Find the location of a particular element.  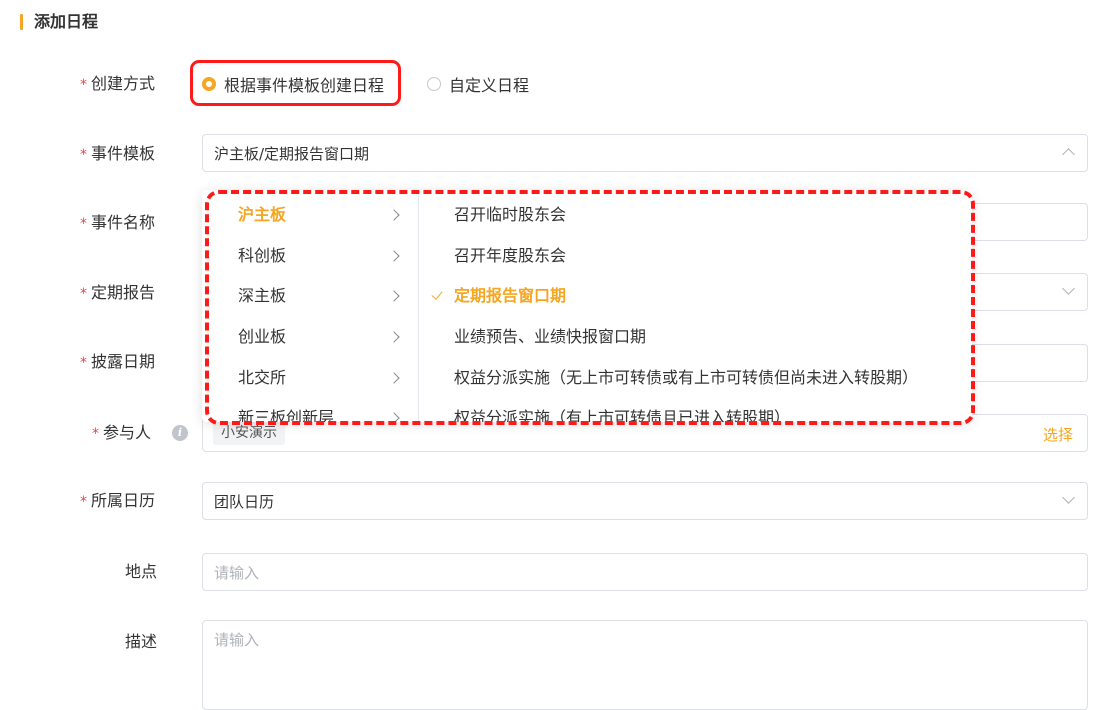

create-mode-label: * 创建方式 is located at coordinates (118, 83).